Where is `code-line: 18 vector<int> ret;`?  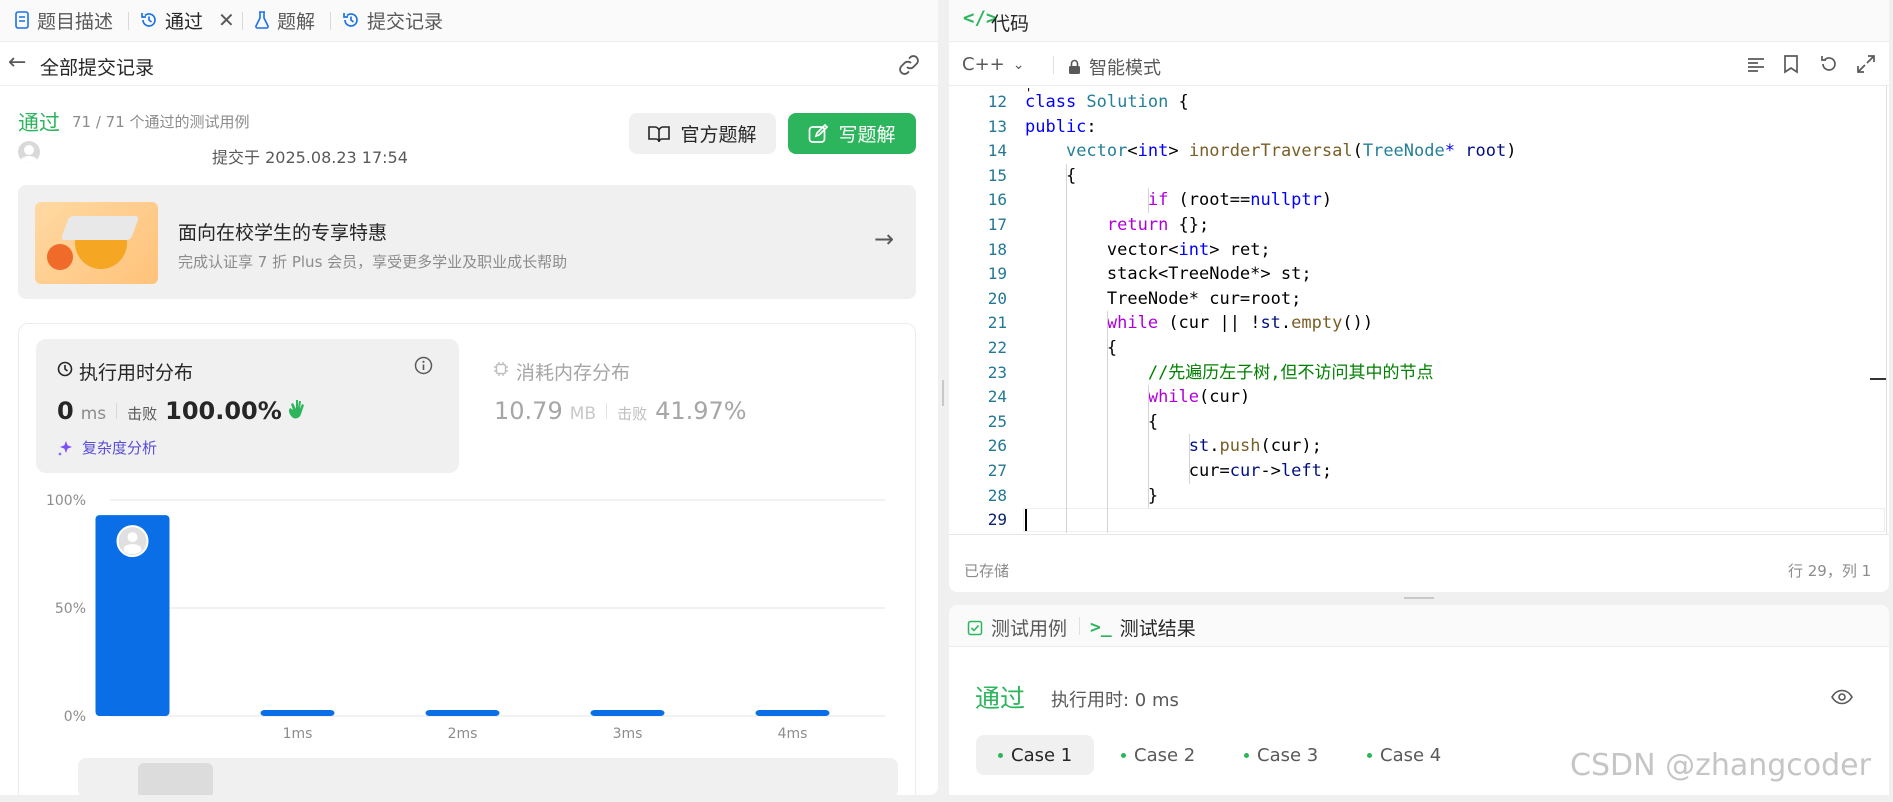 code-line: 18 vector<int> ret; is located at coordinates (1419, 250).